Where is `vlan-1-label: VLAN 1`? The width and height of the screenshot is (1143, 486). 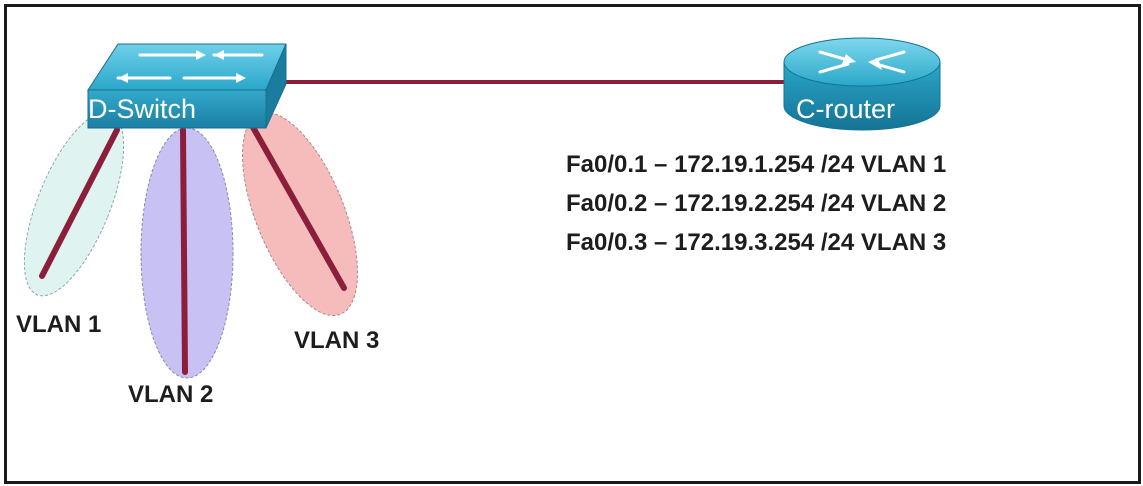
vlan-1-label: VLAN 1 is located at coordinates (58, 324).